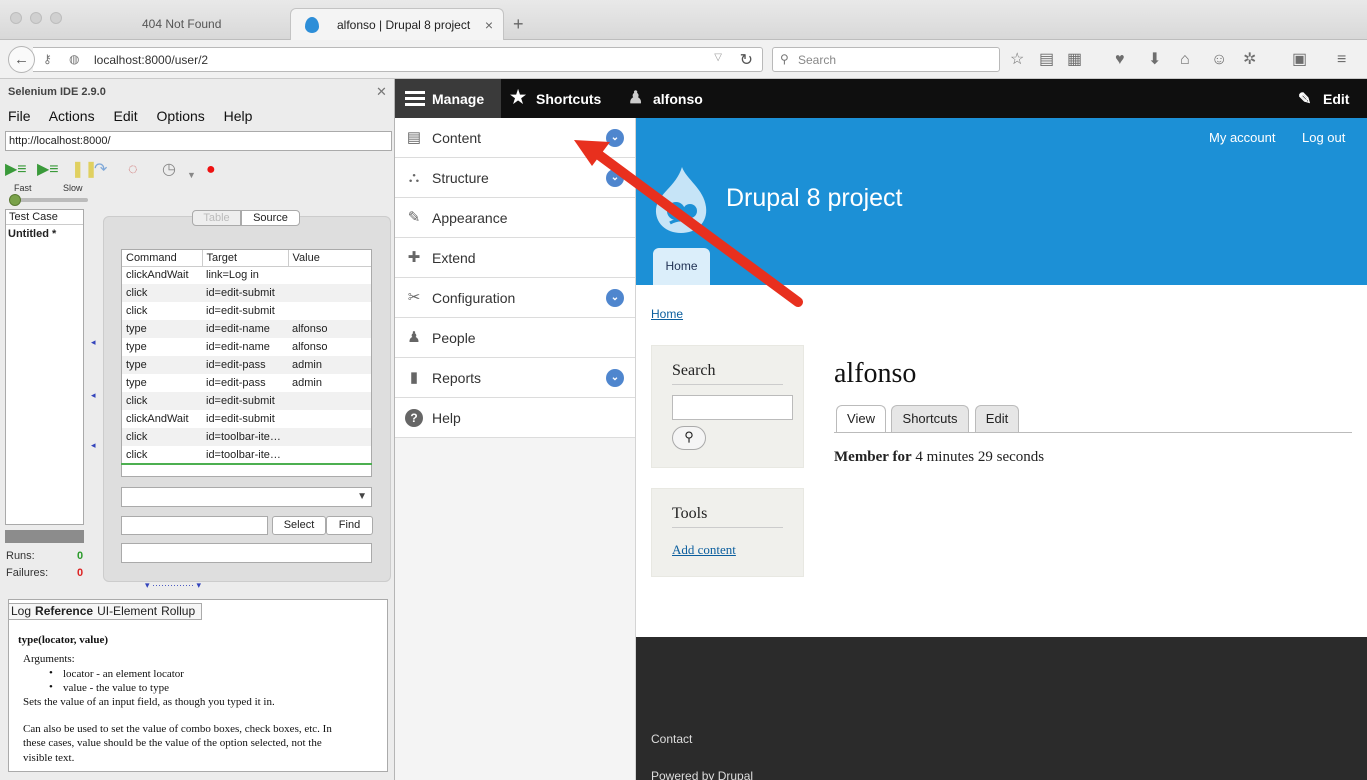 This screenshot has width=1367, height=780. I want to click on drupal-logo-icon, so click(681, 200).